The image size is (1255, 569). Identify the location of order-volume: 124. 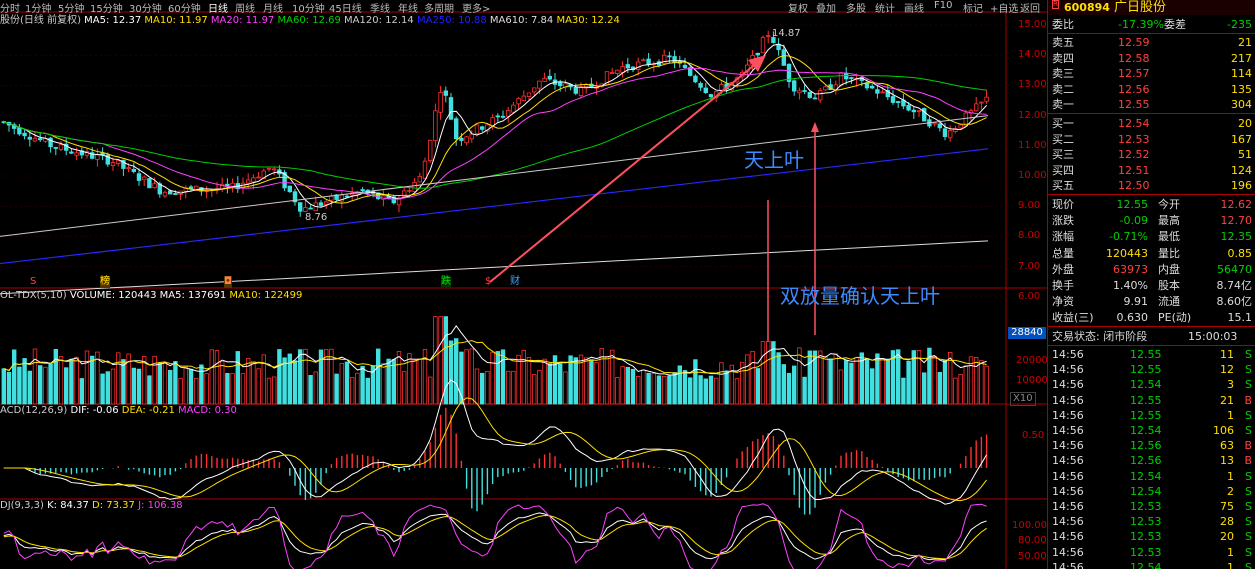
(1241, 170).